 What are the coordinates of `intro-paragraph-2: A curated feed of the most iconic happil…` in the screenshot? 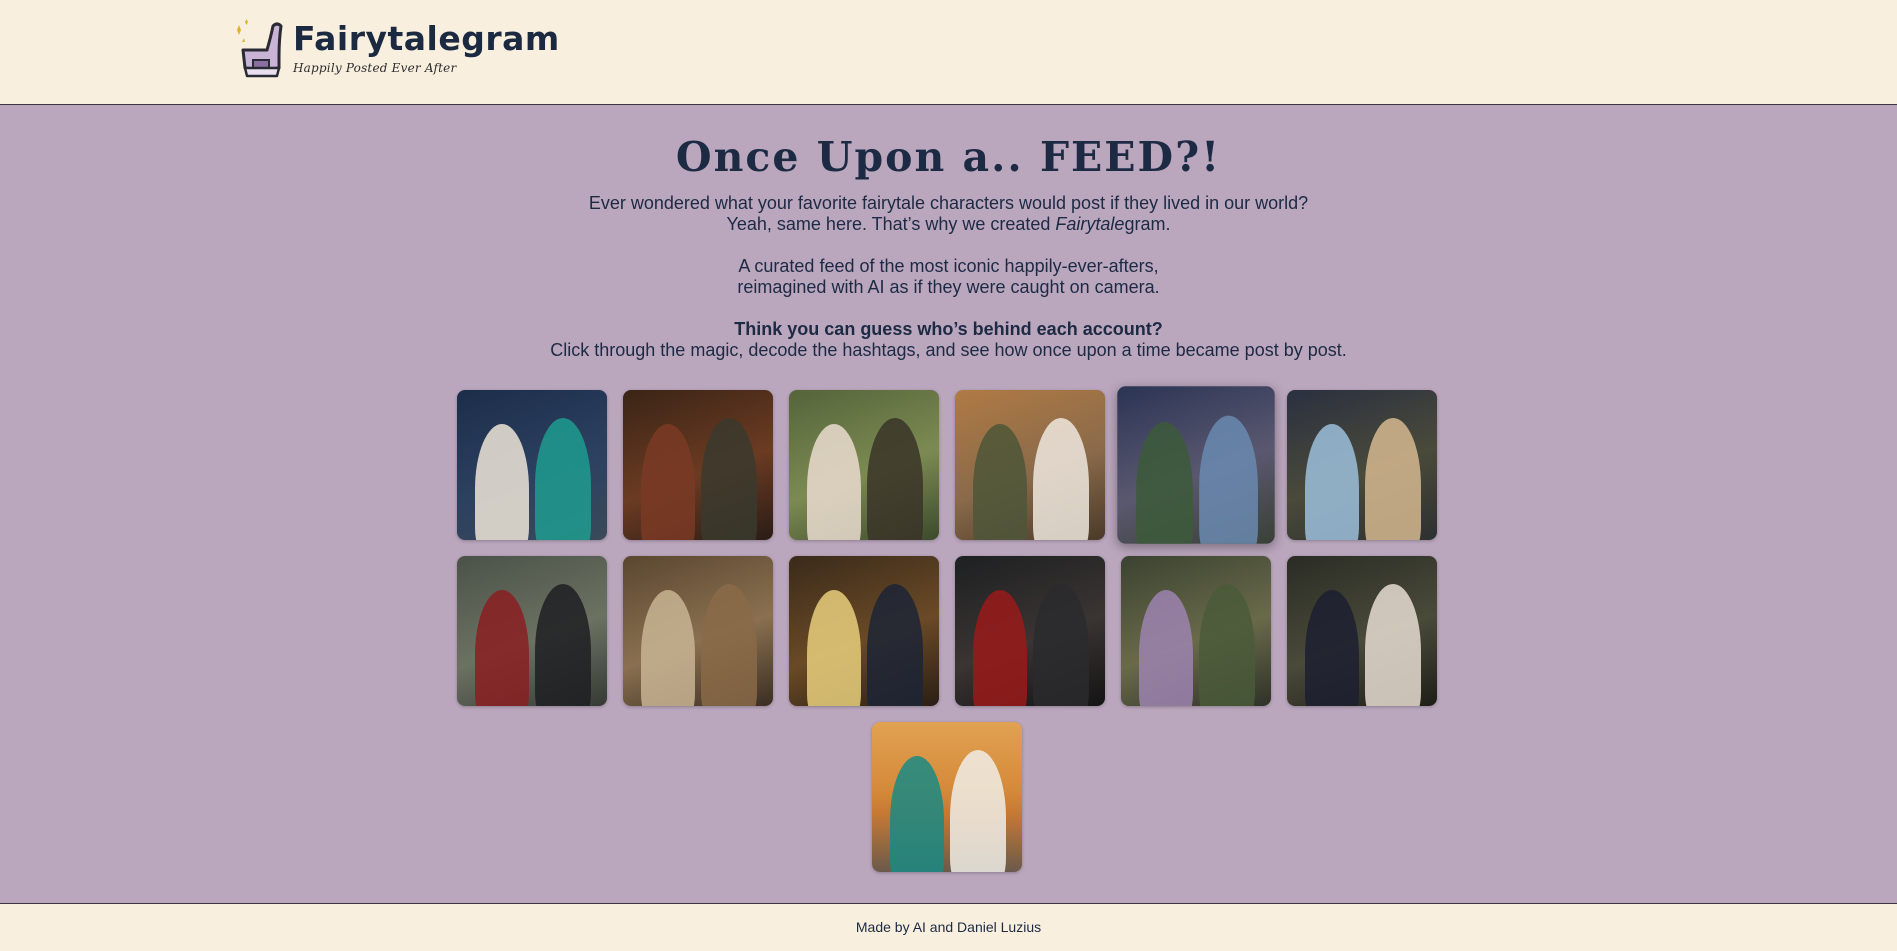 It's located at (948, 277).